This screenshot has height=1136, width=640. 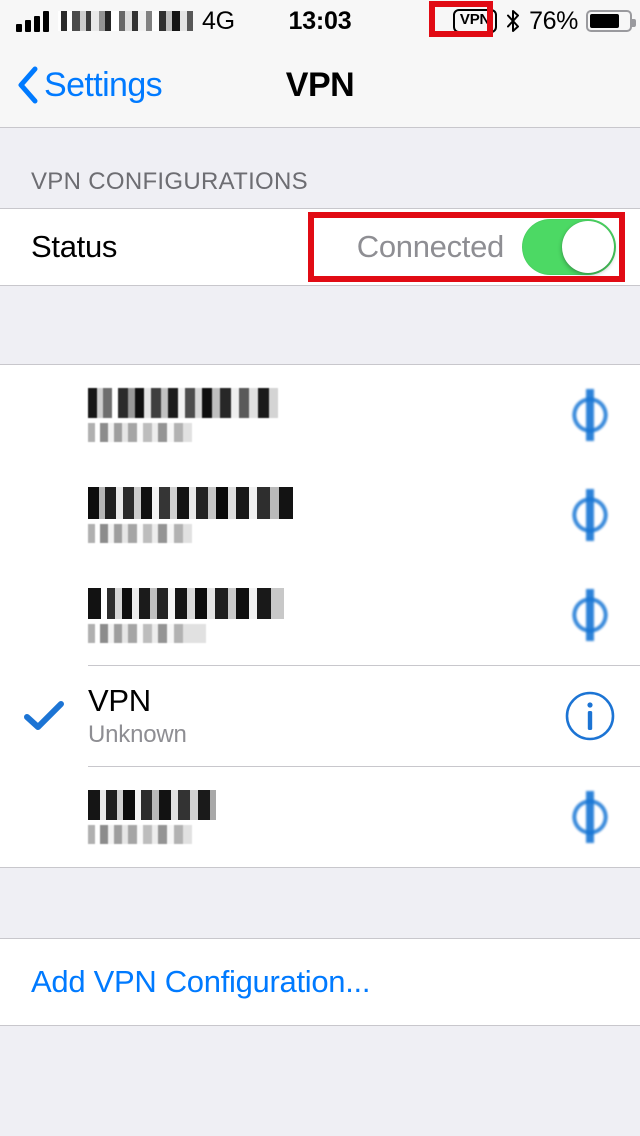 I want to click on page-title: VPN, so click(x=320, y=84).